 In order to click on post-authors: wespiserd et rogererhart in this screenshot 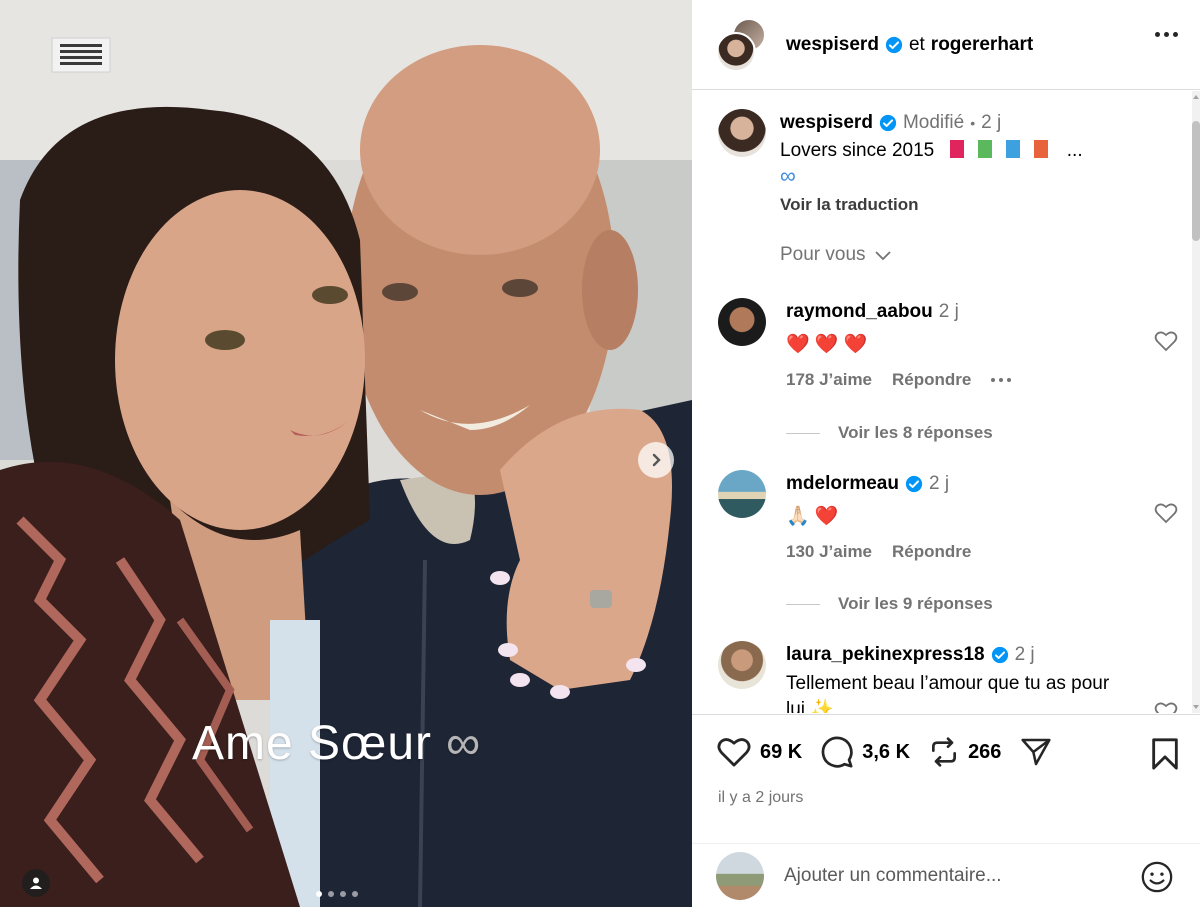, I will do `click(909, 45)`.